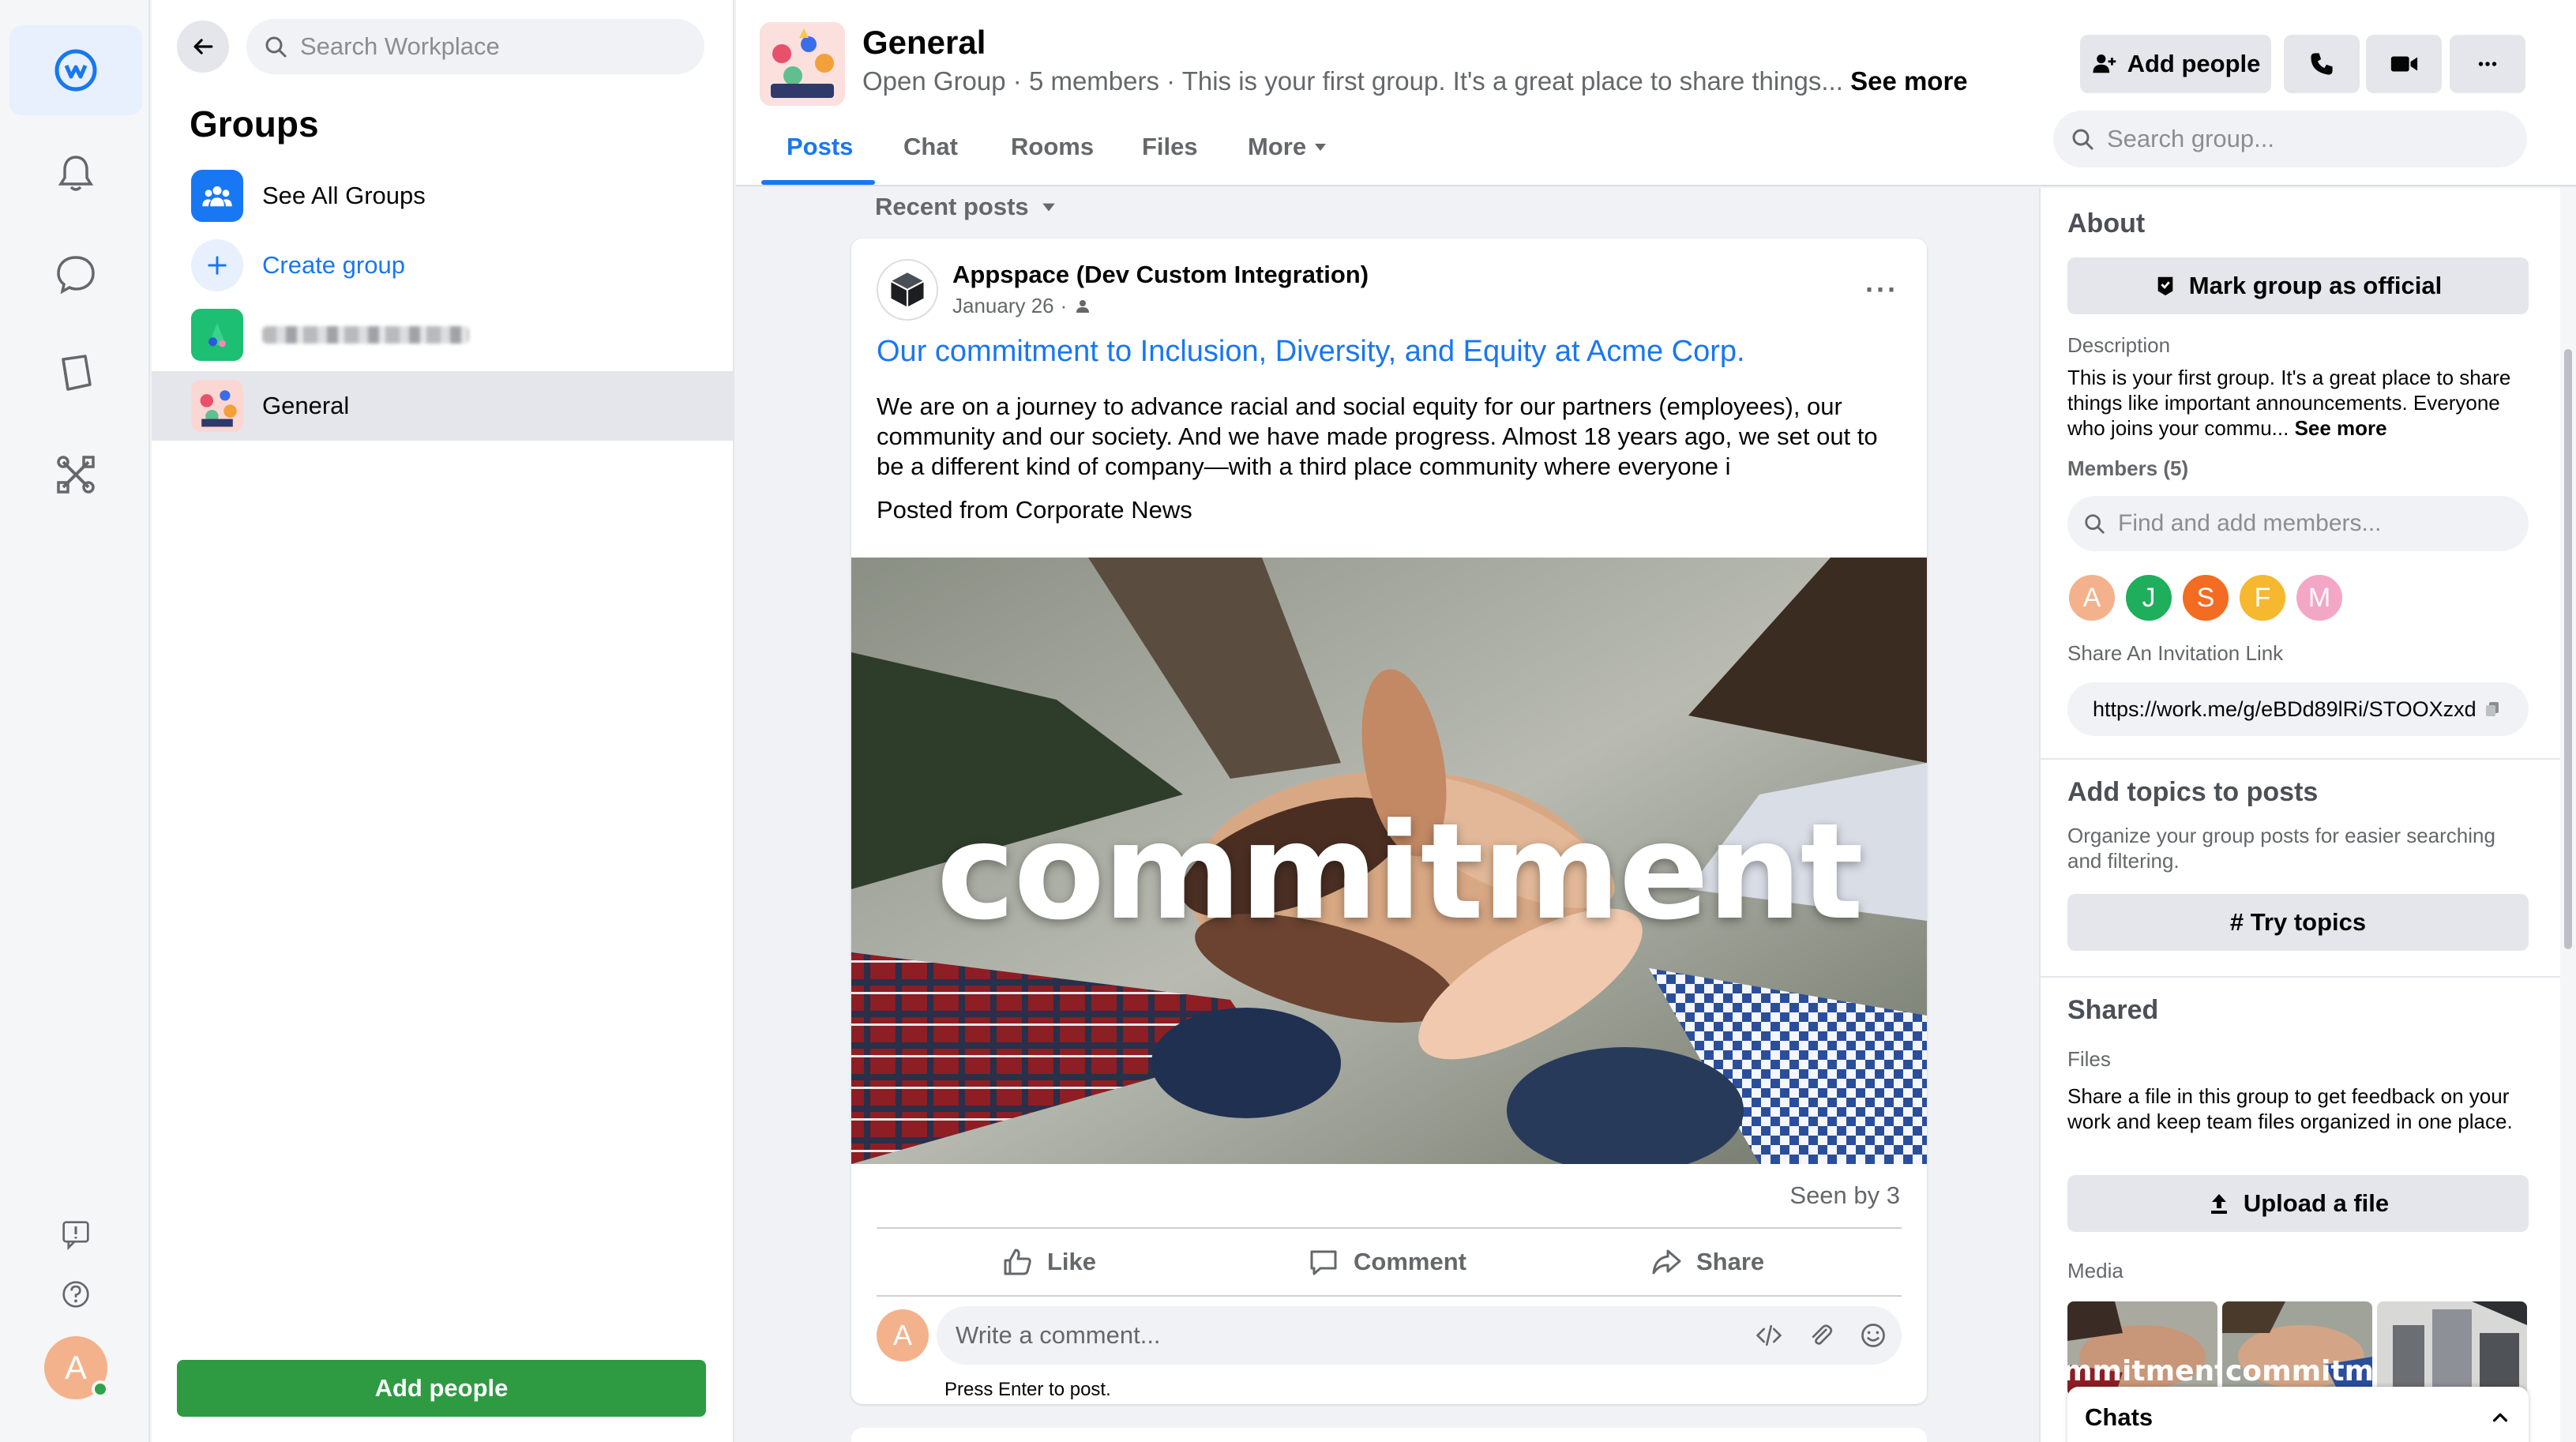  What do you see at coordinates (2082, 139) in the screenshot?
I see `search-icon` at bounding box center [2082, 139].